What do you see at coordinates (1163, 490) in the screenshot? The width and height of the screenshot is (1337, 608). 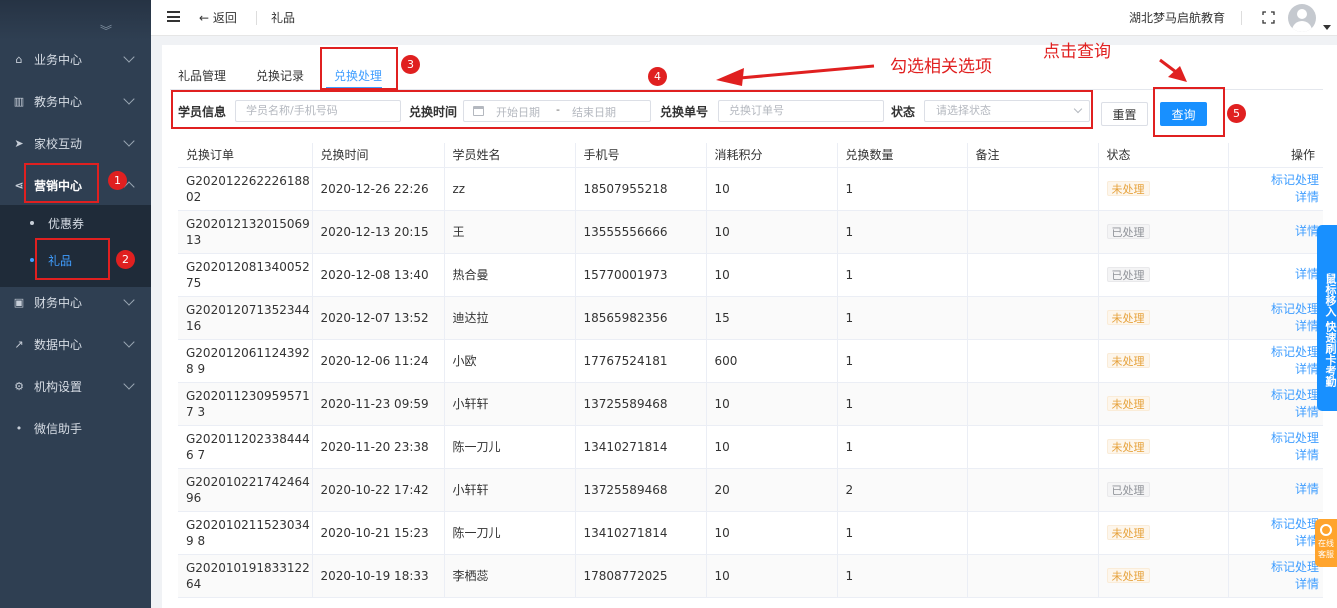 I see `cell-status: 已处理` at bounding box center [1163, 490].